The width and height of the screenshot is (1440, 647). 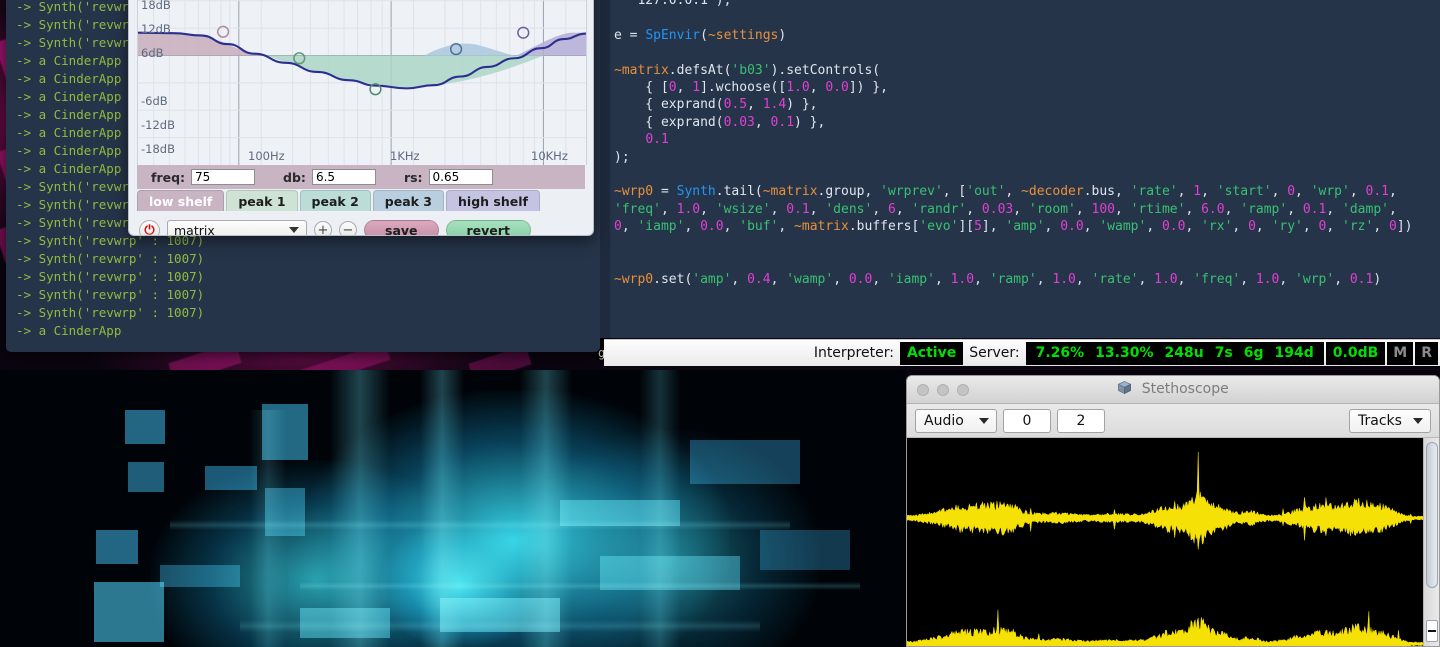 I want to click on server-stat-cpu-peak: 7.26%, so click(x=1060, y=353).